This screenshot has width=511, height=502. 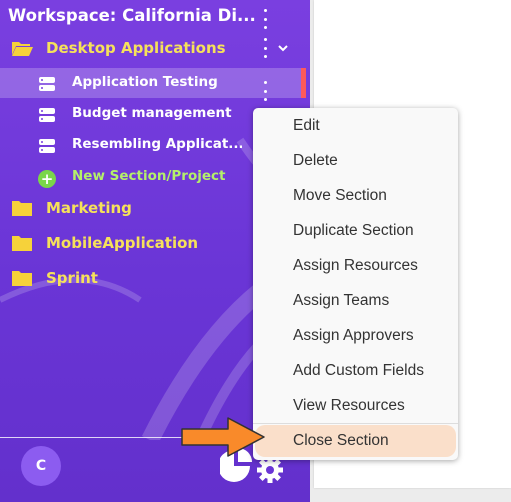 What do you see at coordinates (72, 278) in the screenshot?
I see `folder-label: Sprint` at bounding box center [72, 278].